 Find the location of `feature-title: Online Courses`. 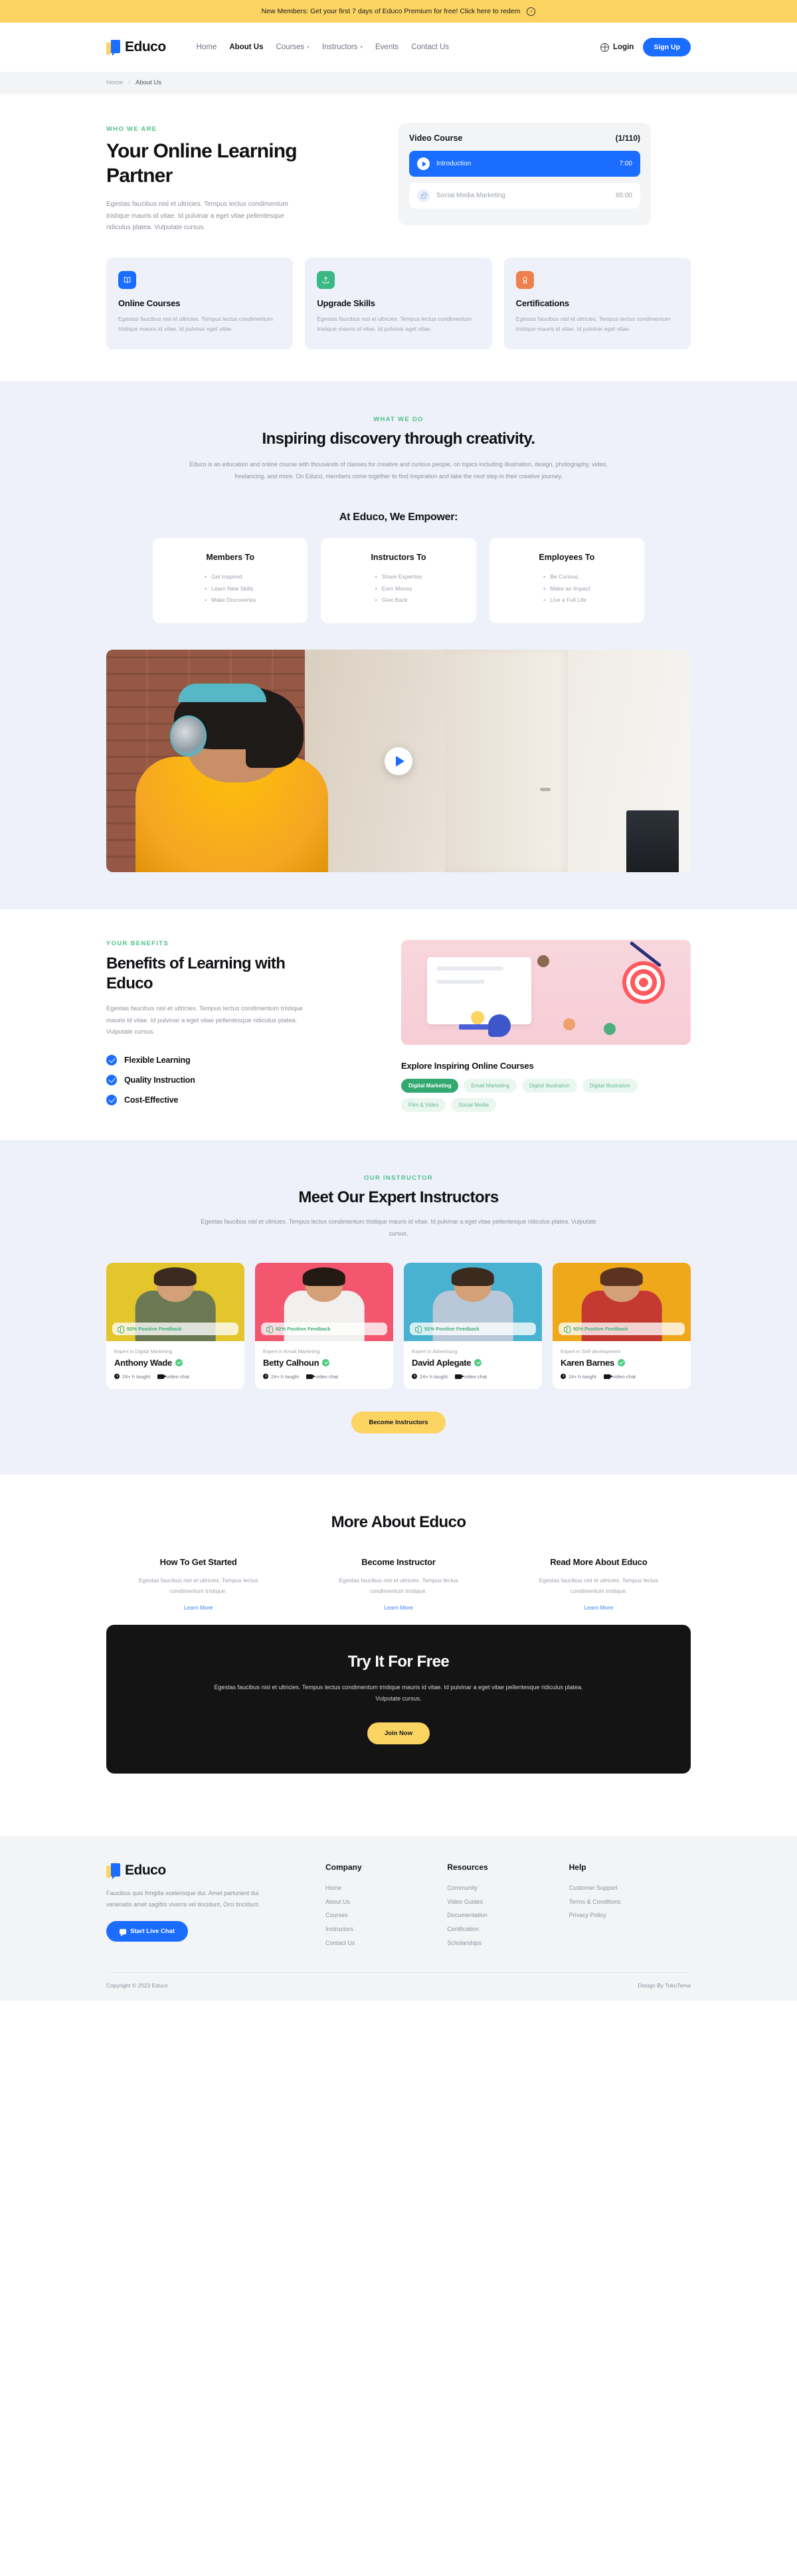

feature-title: Online Courses is located at coordinates (149, 303).